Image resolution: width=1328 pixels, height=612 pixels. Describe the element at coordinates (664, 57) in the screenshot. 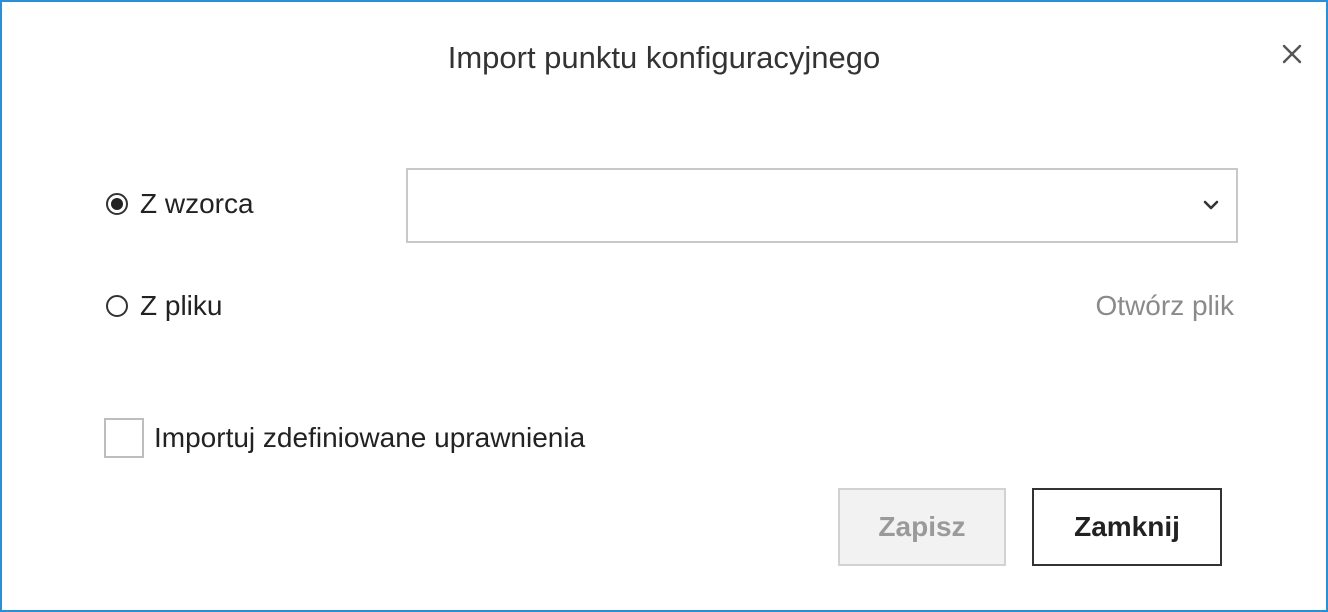

I see `dialog-title: Import punktu konfiguracyjnego` at that location.